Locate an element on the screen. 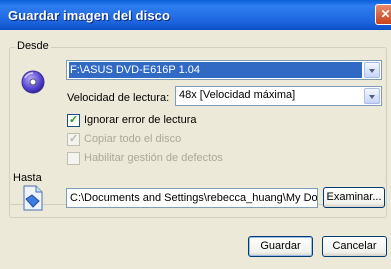  ignore-read-error-option: ✓ Ignorar error de lectura is located at coordinates (167, 120).